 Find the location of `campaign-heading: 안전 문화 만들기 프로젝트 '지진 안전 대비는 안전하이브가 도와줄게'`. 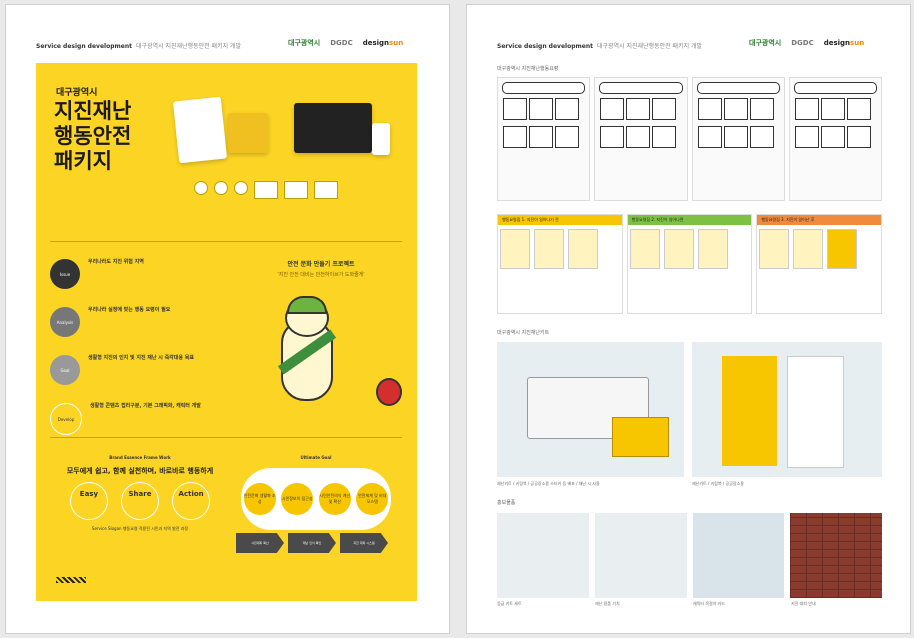

campaign-heading: 안전 문화 만들기 프로젝트 '지진 안전 대비는 안전하이브가 도와줄게' is located at coordinates (321, 269).